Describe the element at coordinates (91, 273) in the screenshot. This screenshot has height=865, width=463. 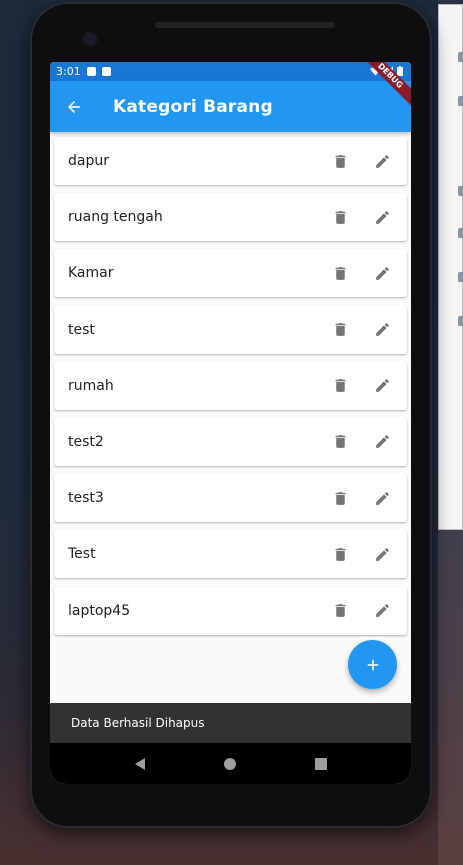
I see `category-name: Kamar` at that location.